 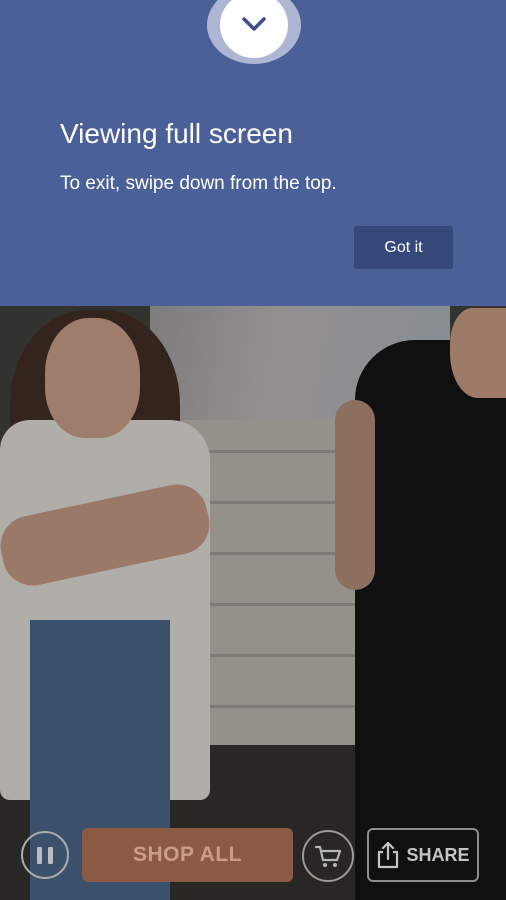 What do you see at coordinates (198, 183) in the screenshot?
I see `banner-message: To exit, swipe down from the top.` at bounding box center [198, 183].